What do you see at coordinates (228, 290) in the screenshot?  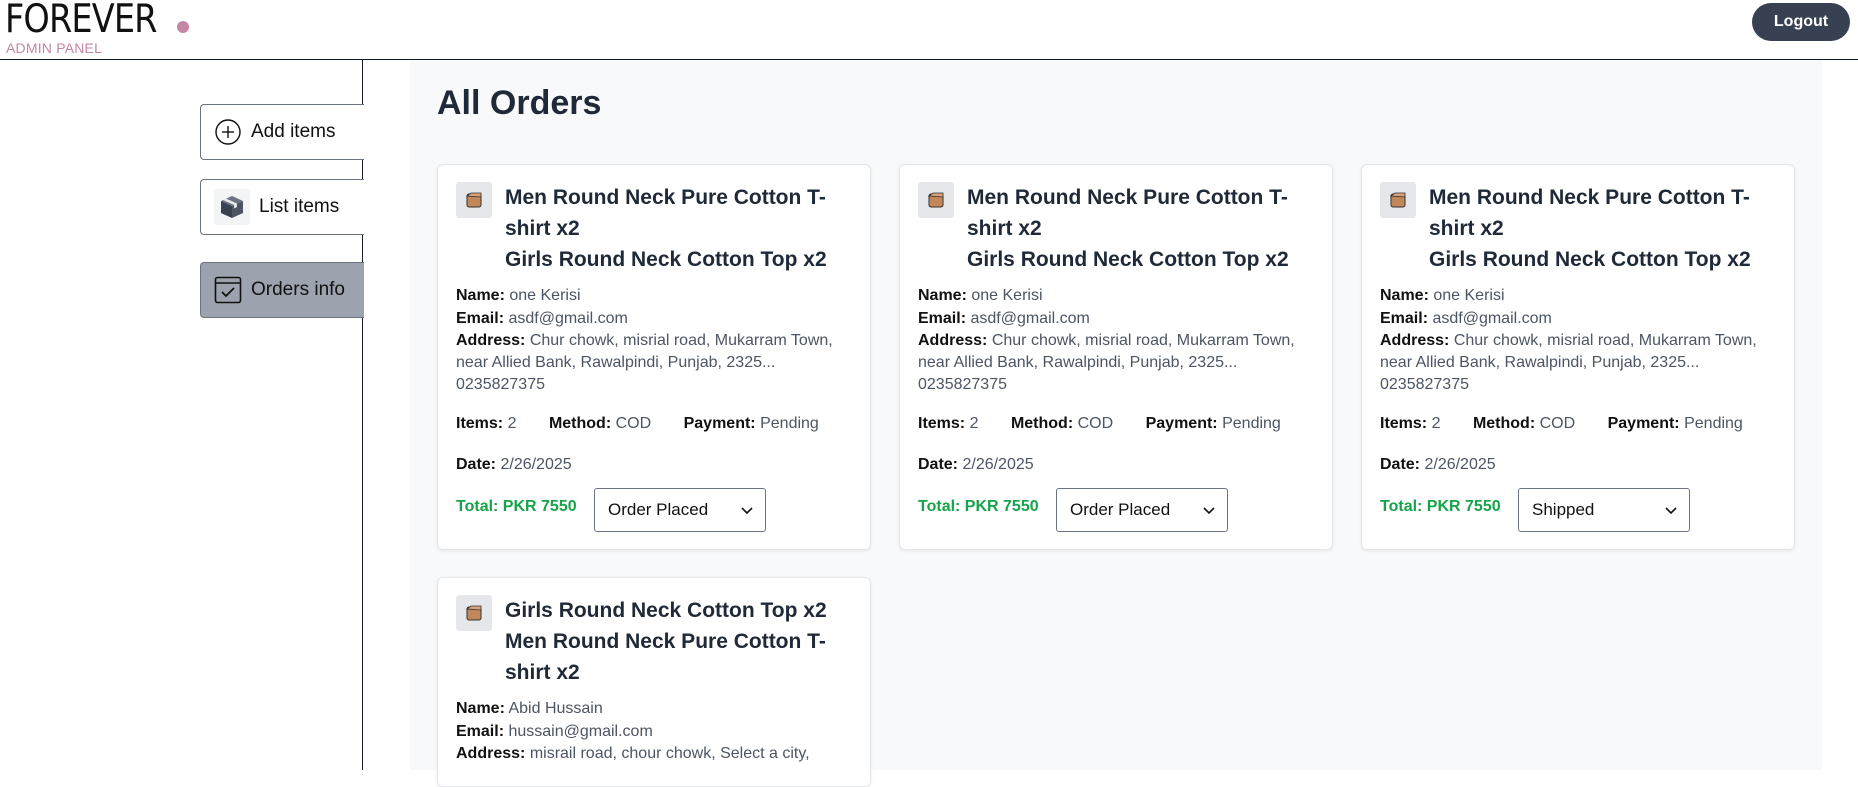 I see `checkbox-icon` at bounding box center [228, 290].